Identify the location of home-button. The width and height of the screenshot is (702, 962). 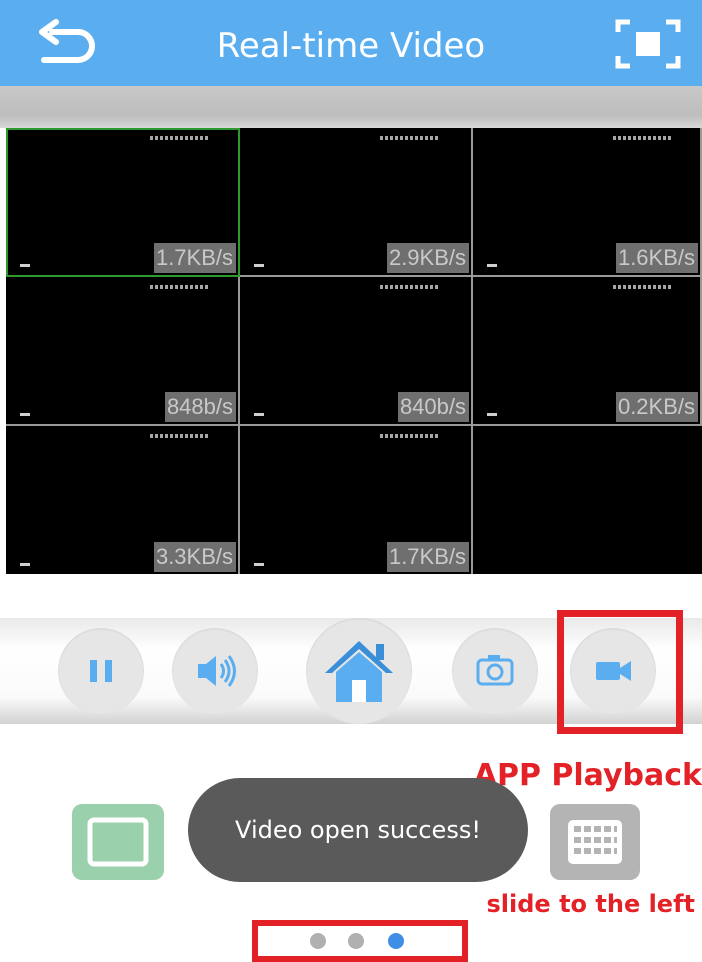
(359, 671).